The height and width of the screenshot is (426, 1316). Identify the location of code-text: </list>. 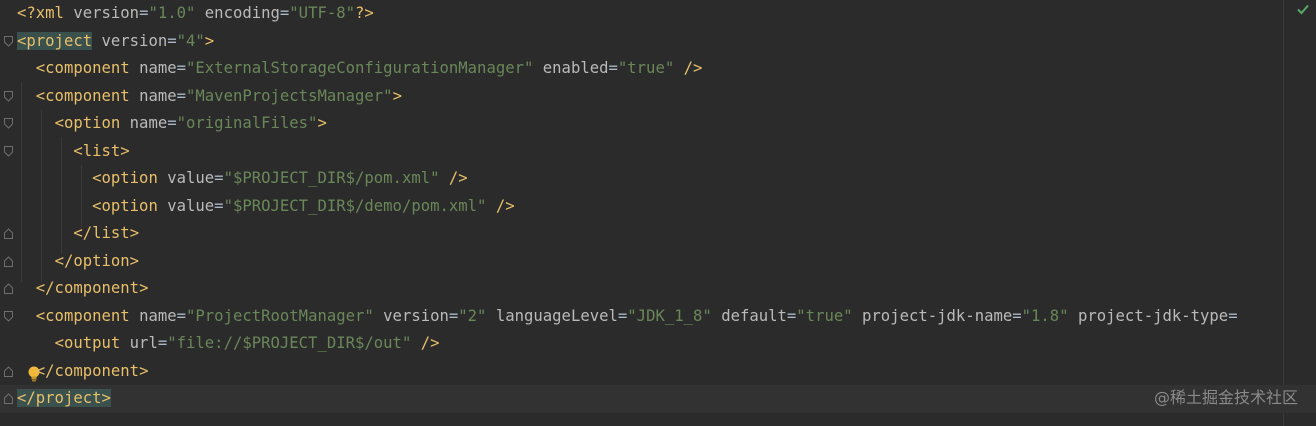
(106, 233).